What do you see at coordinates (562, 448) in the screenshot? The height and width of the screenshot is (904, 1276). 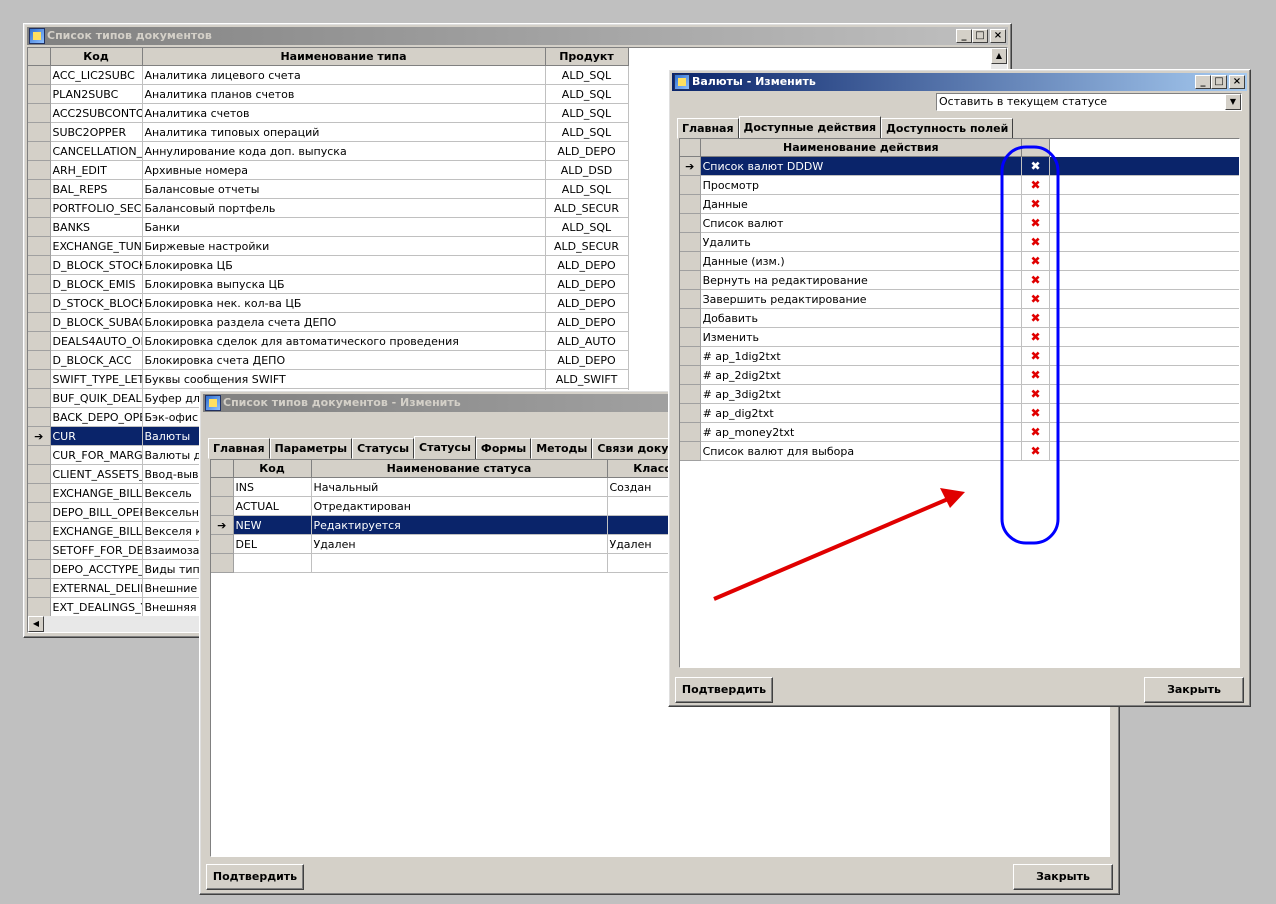 I see `tab-methods: Методы` at bounding box center [562, 448].